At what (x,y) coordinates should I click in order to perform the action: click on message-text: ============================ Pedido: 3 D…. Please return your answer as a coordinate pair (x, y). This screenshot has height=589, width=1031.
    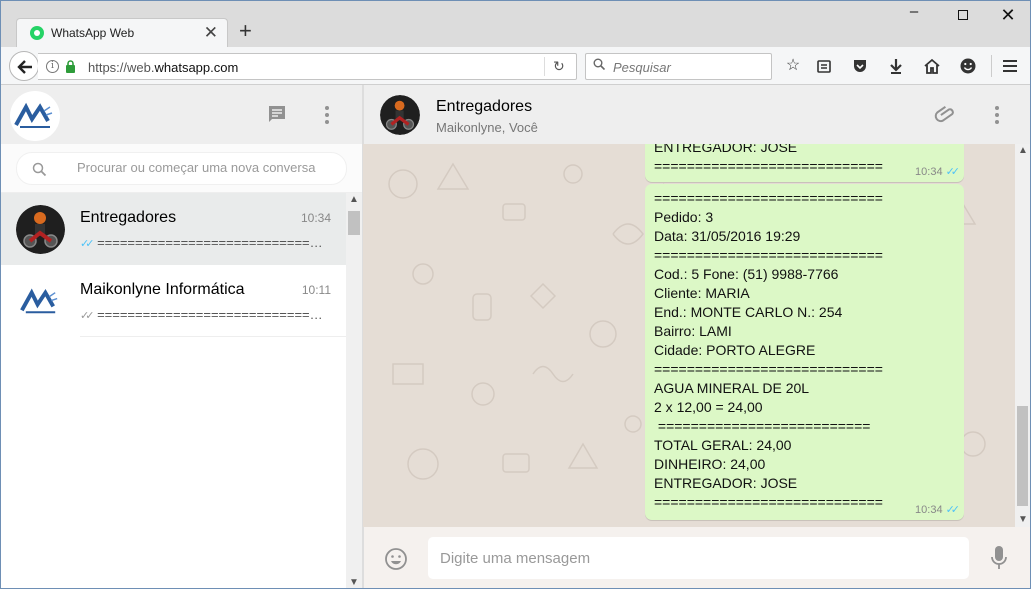
    Looking at the image, I should click on (768, 350).